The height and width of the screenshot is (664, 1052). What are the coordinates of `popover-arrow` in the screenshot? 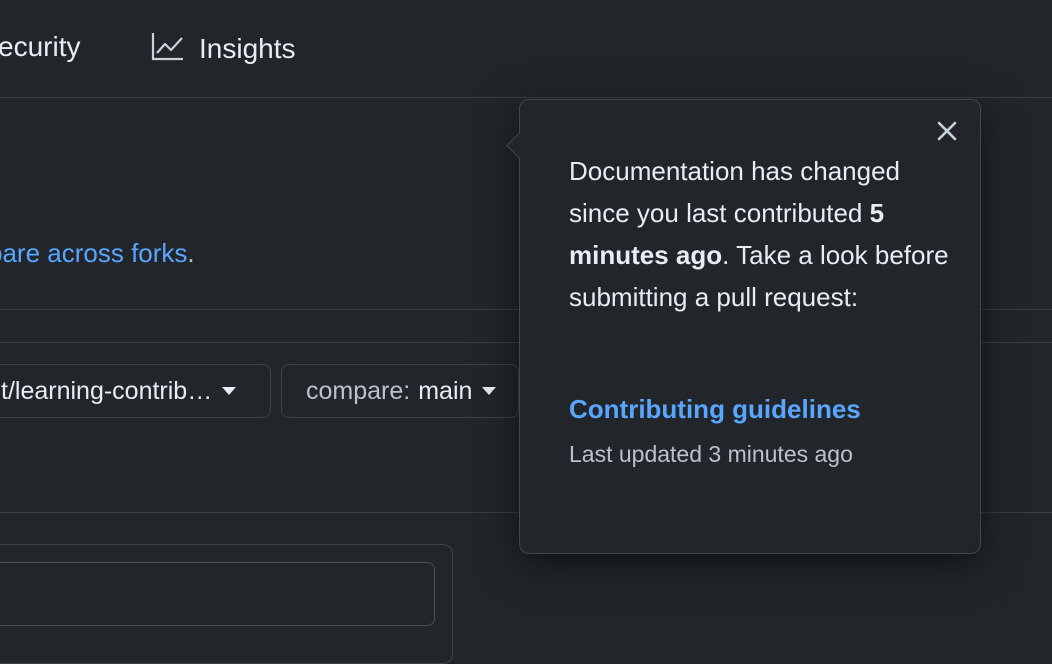 It's located at (519, 145).